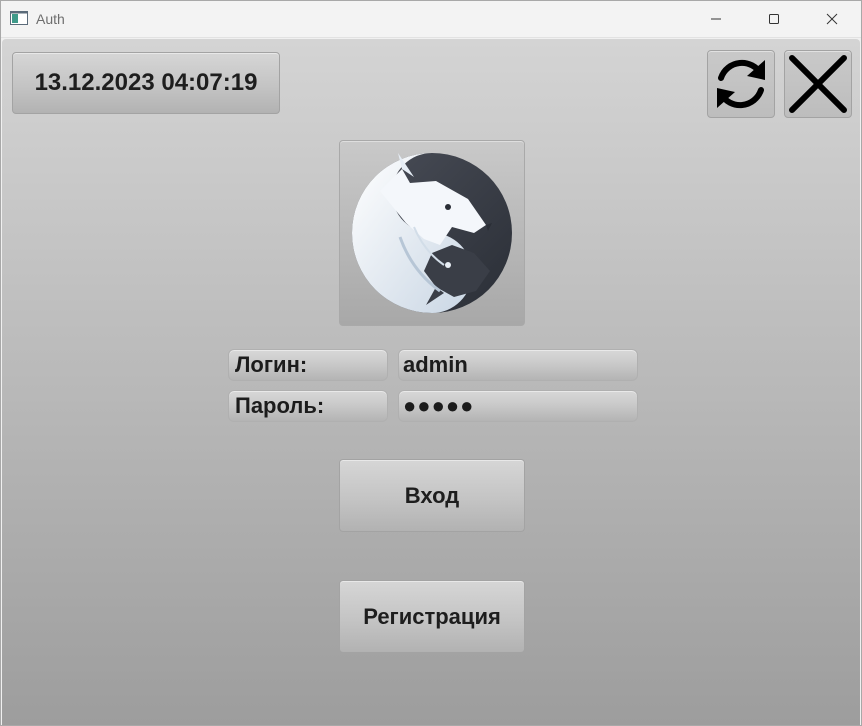 This screenshot has height=726, width=862. What do you see at coordinates (431, 19) in the screenshot?
I see `title-bar: Auth` at bounding box center [431, 19].